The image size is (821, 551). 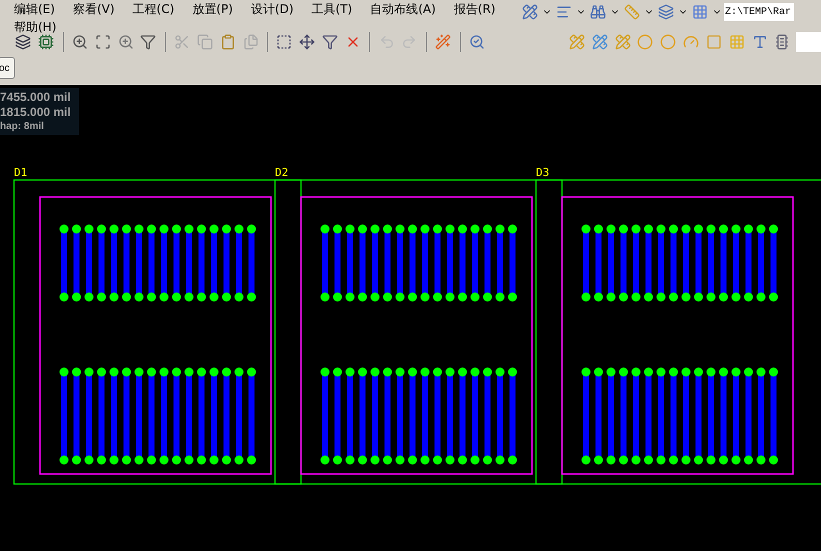 I want to click on designator-label: D1, so click(x=21, y=172).